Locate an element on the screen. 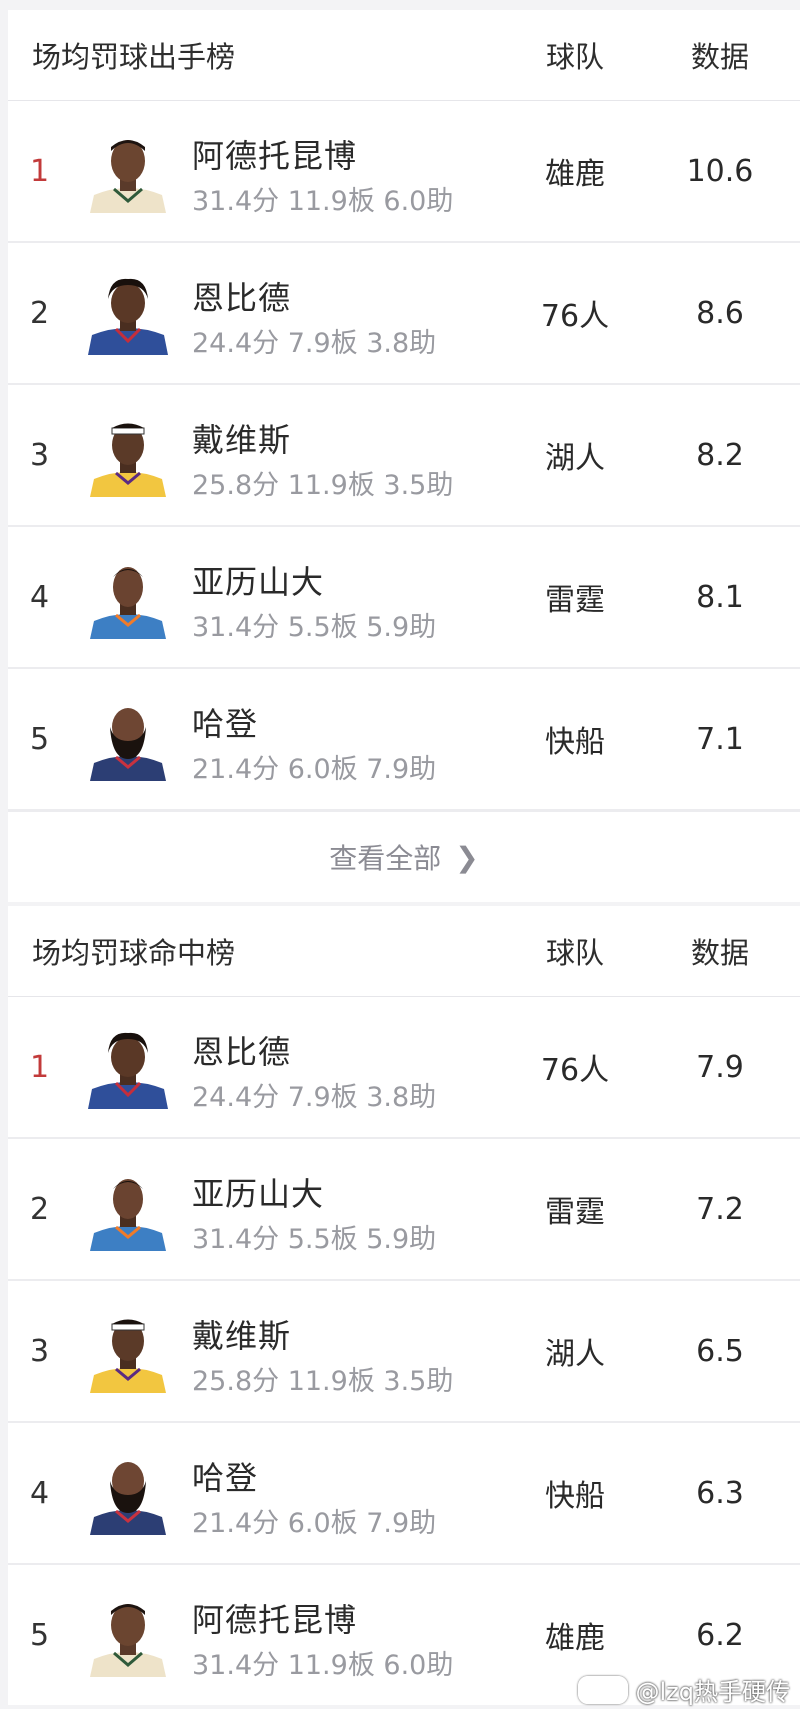  ft-attempts-header: 场均罚球出手榜 球队 数据 is located at coordinates (404, 55).